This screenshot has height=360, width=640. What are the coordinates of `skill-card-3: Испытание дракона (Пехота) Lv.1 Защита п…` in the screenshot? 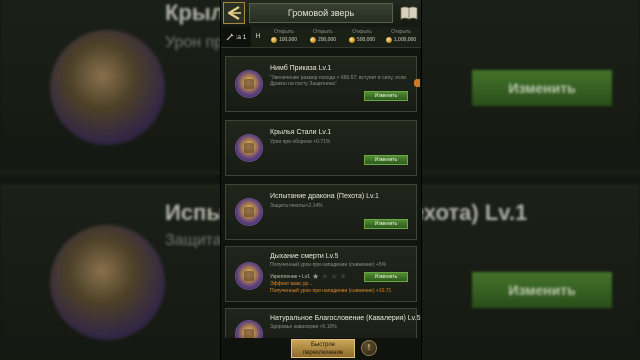 It's located at (321, 212).